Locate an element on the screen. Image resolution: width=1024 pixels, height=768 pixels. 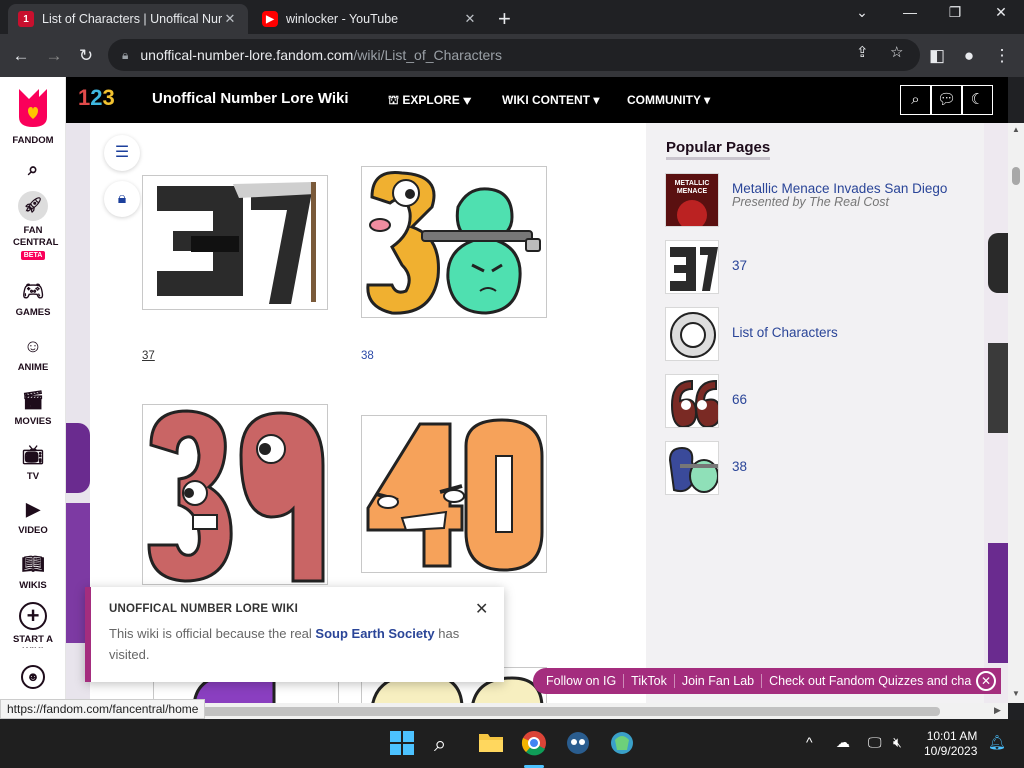
wiki-logo: 123 is located at coordinates (96, 98).